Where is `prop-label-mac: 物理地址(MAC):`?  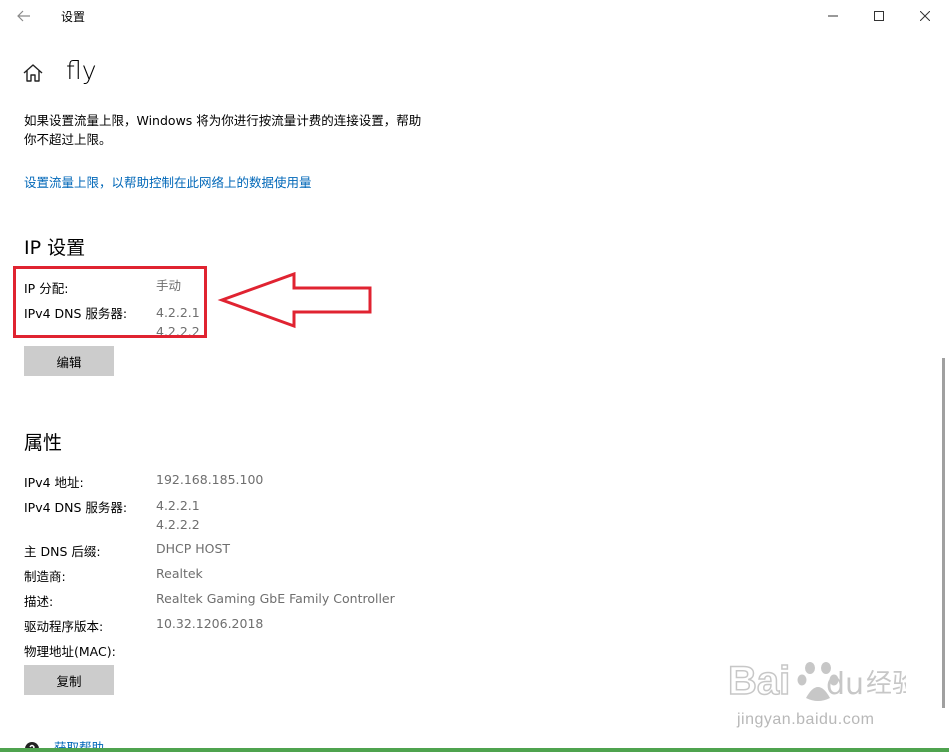
prop-label-mac: 物理地址(MAC): is located at coordinates (70, 651).